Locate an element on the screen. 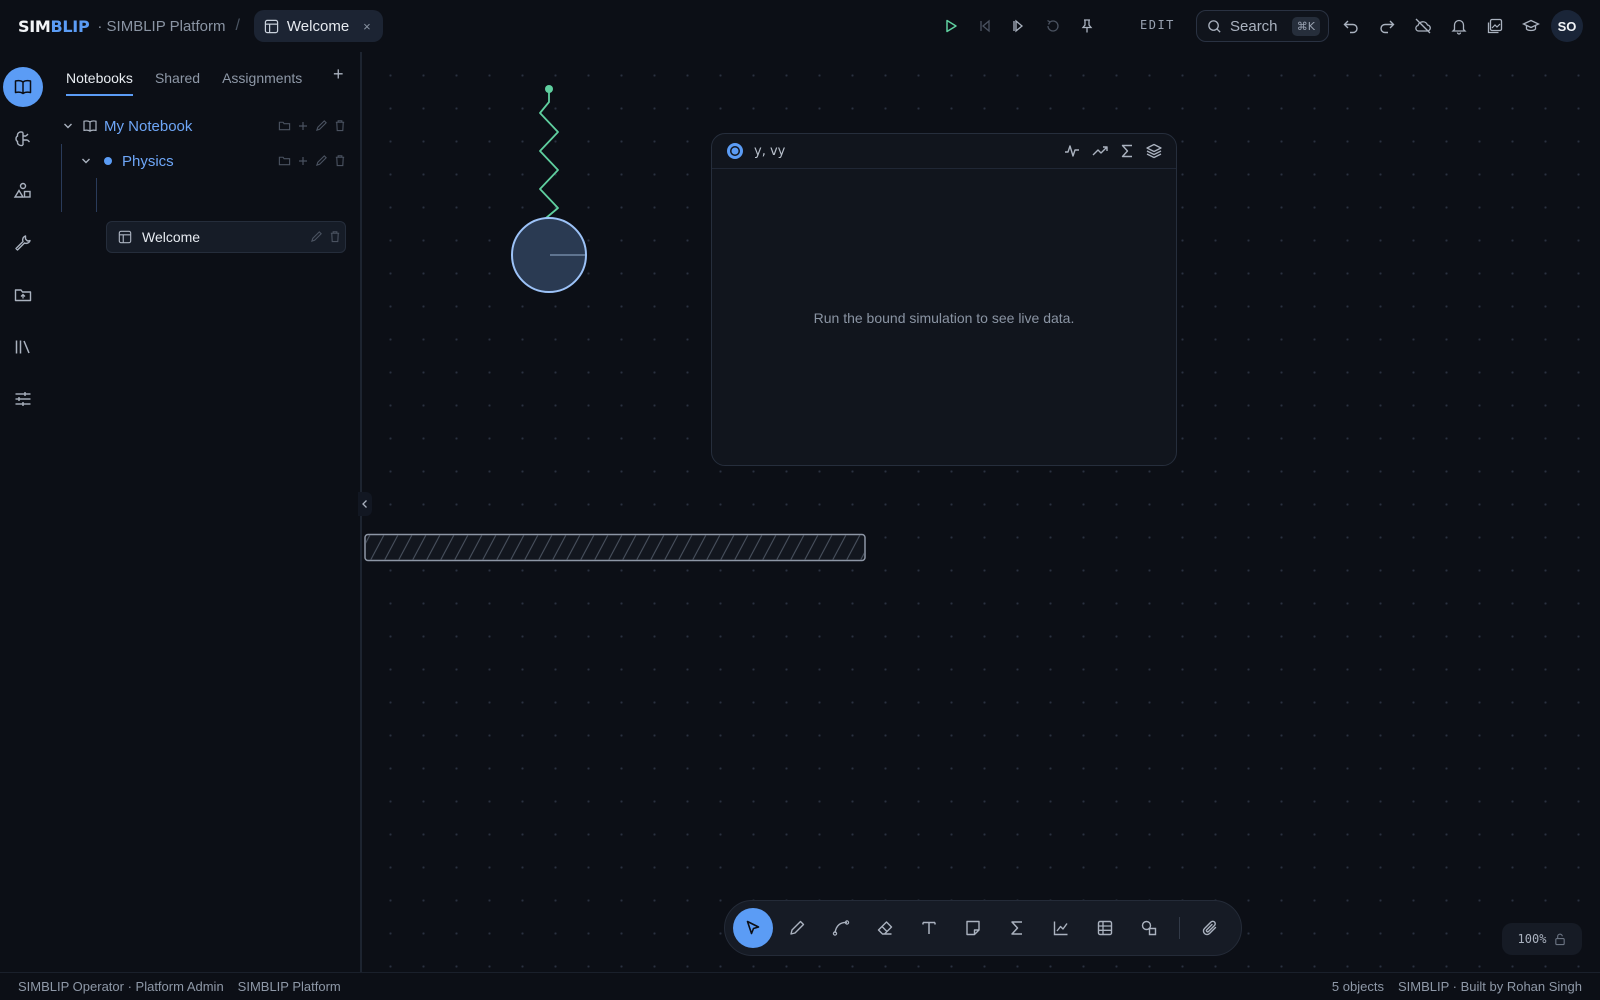 The image size is (1600, 1000). graph-title: y, vy is located at coordinates (770, 151).